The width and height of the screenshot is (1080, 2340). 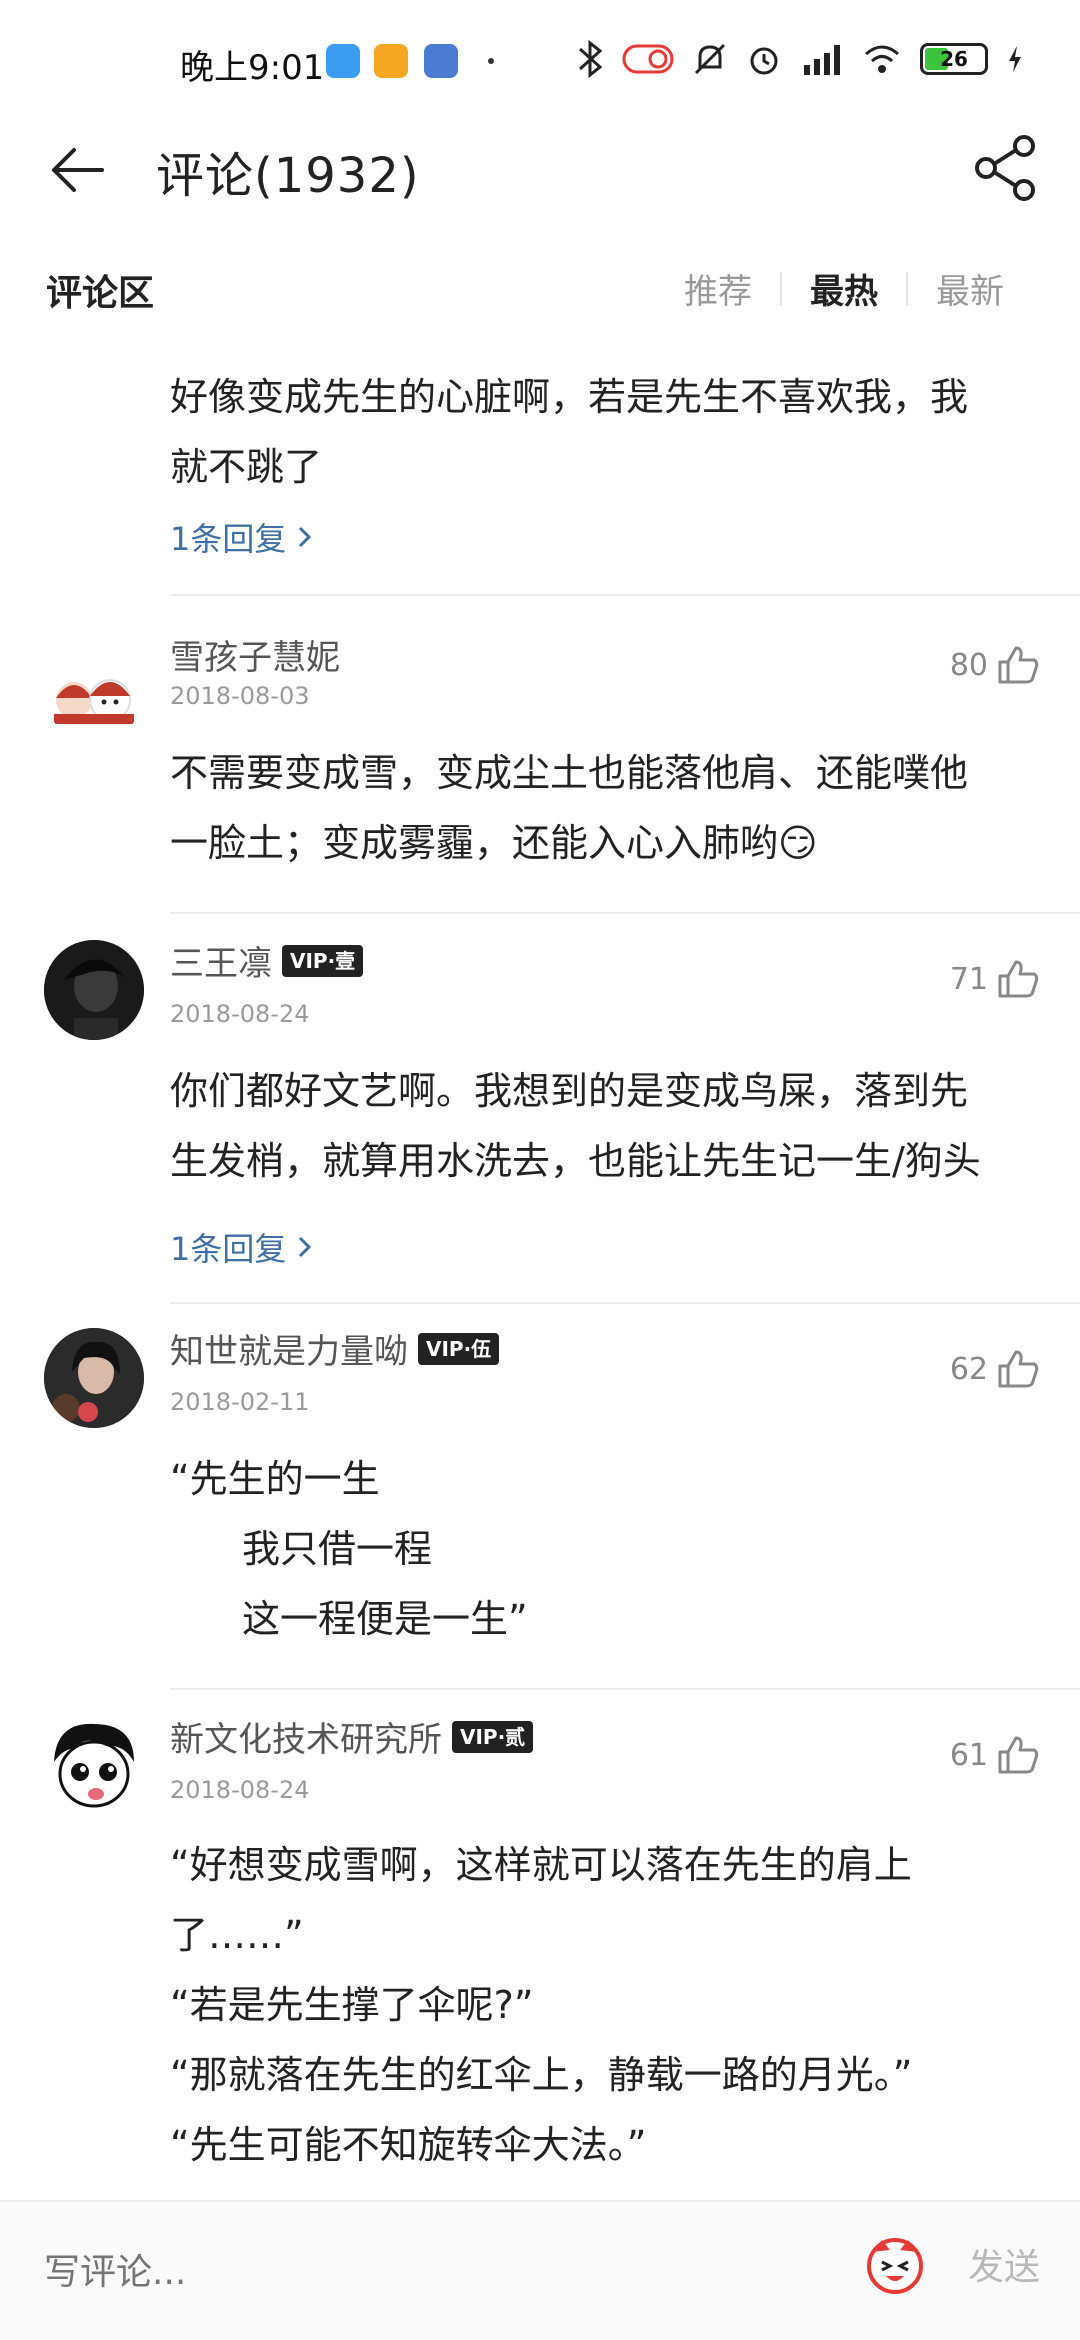 What do you see at coordinates (252, 68) in the screenshot?
I see `status-time: 晚上9:01` at bounding box center [252, 68].